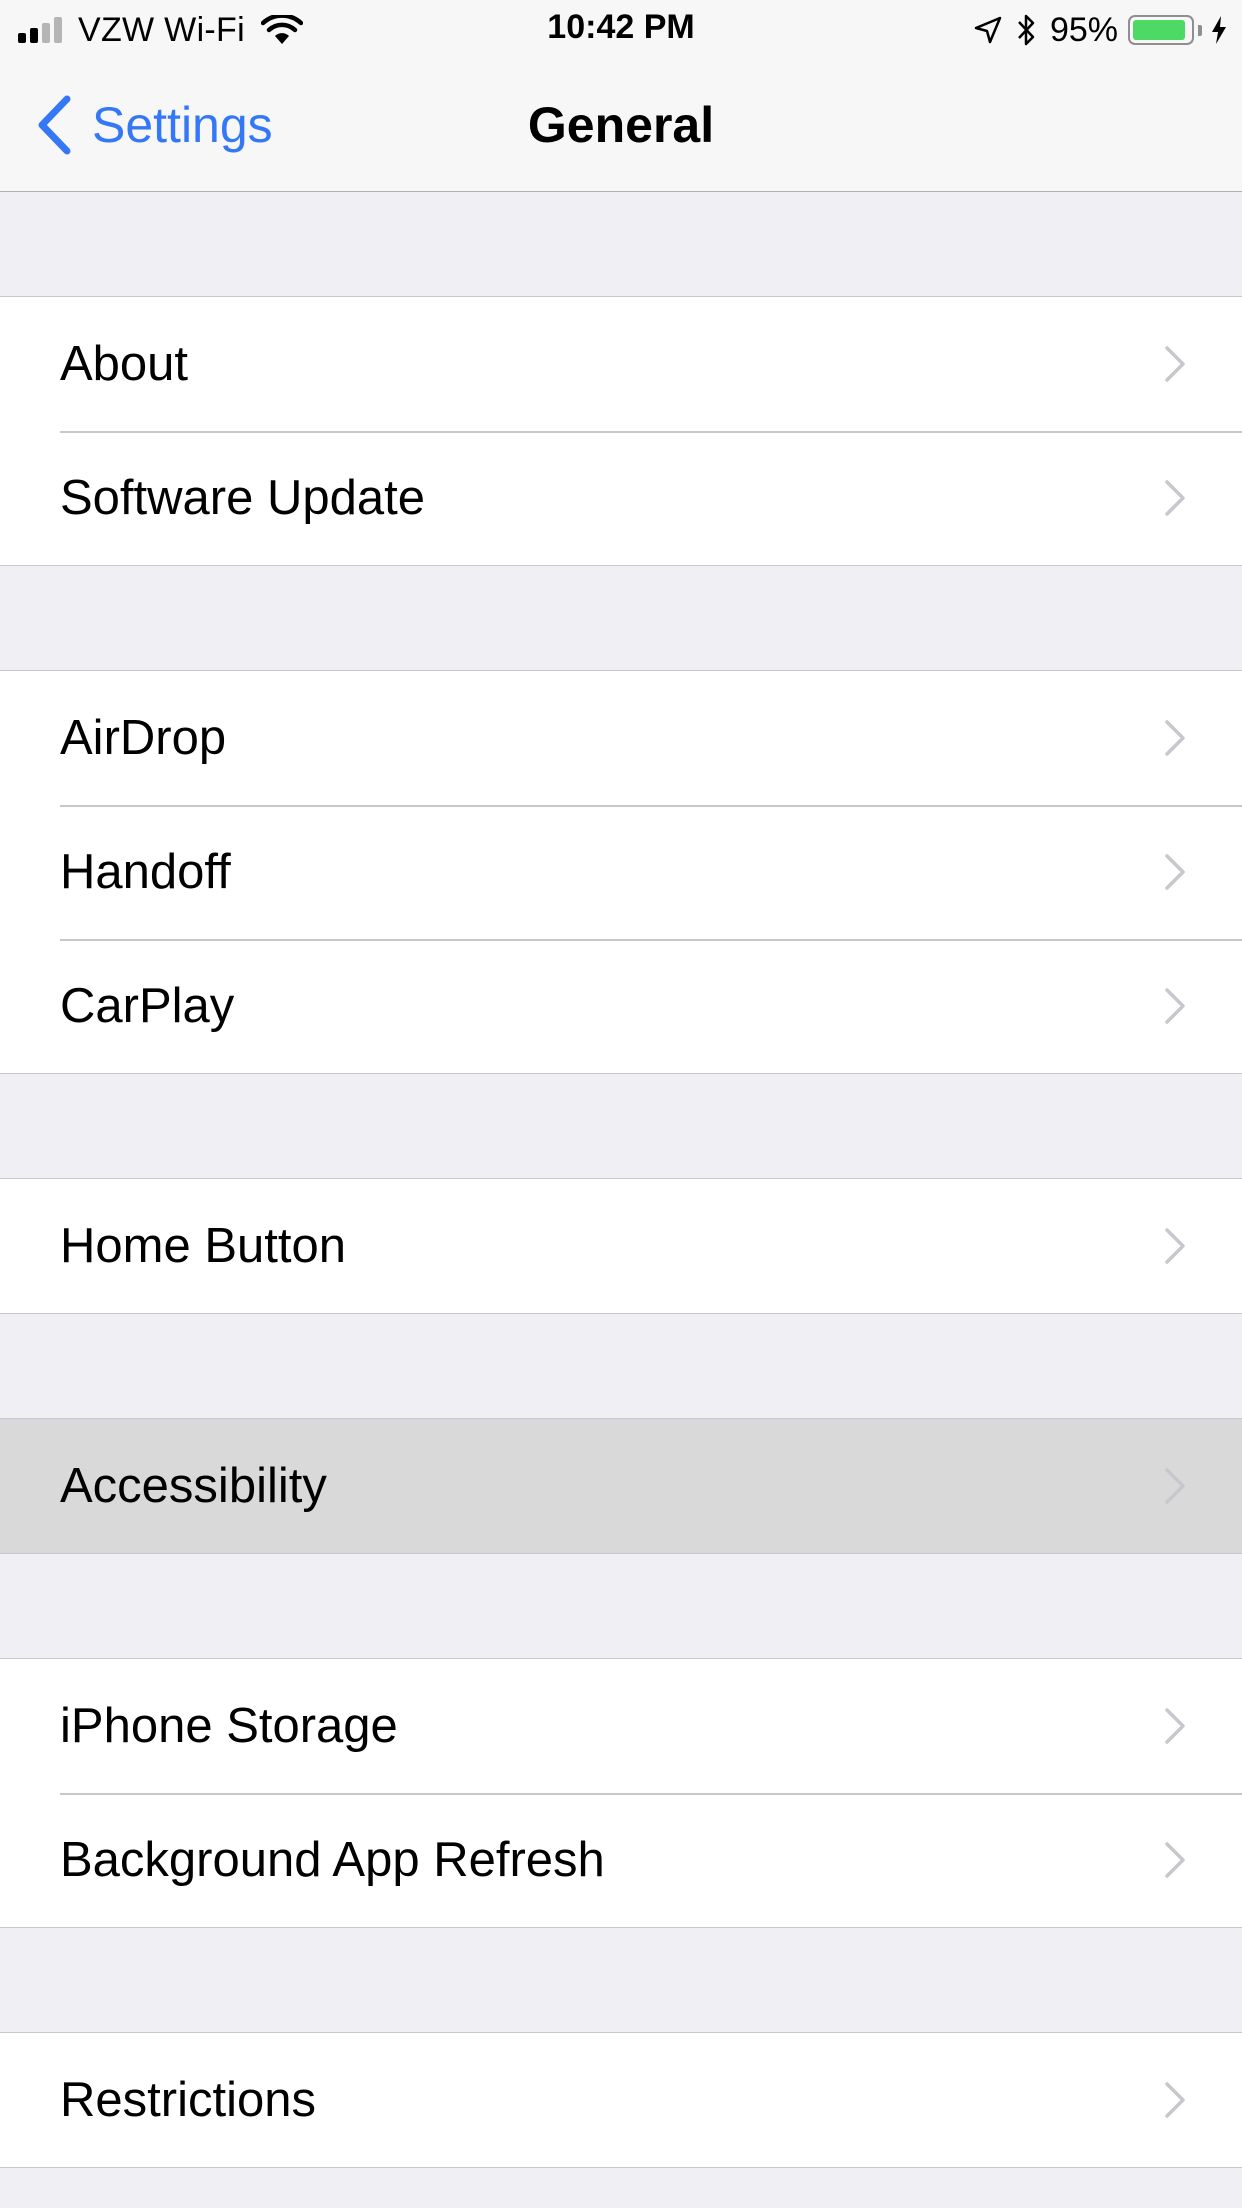 The height and width of the screenshot is (2208, 1242). I want to click on settings-group: iPhone Storage Background App Refresh, so click(621, 1793).